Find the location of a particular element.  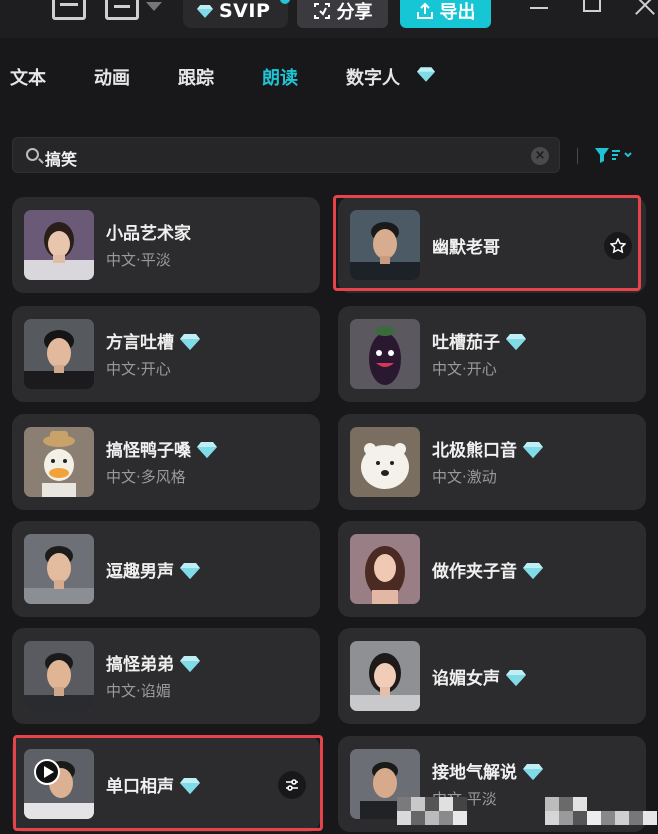

notification-dot is located at coordinates (285, 2).